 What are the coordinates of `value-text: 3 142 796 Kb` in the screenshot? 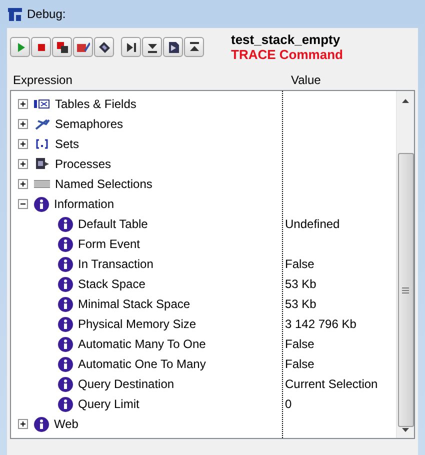 It's located at (320, 324).